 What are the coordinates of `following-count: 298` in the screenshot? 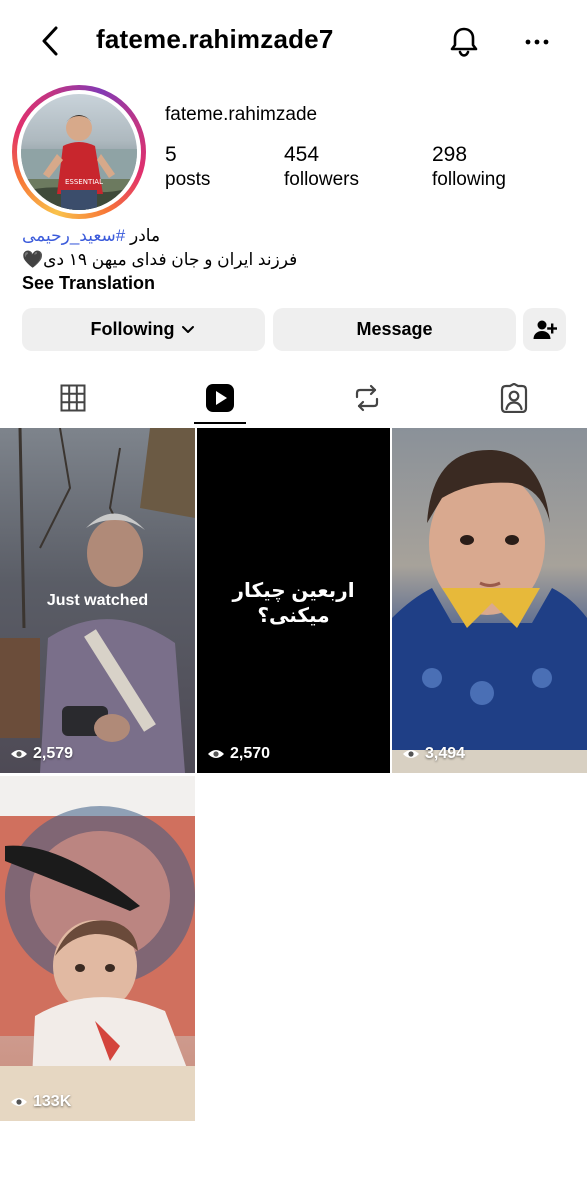 It's located at (450, 154).